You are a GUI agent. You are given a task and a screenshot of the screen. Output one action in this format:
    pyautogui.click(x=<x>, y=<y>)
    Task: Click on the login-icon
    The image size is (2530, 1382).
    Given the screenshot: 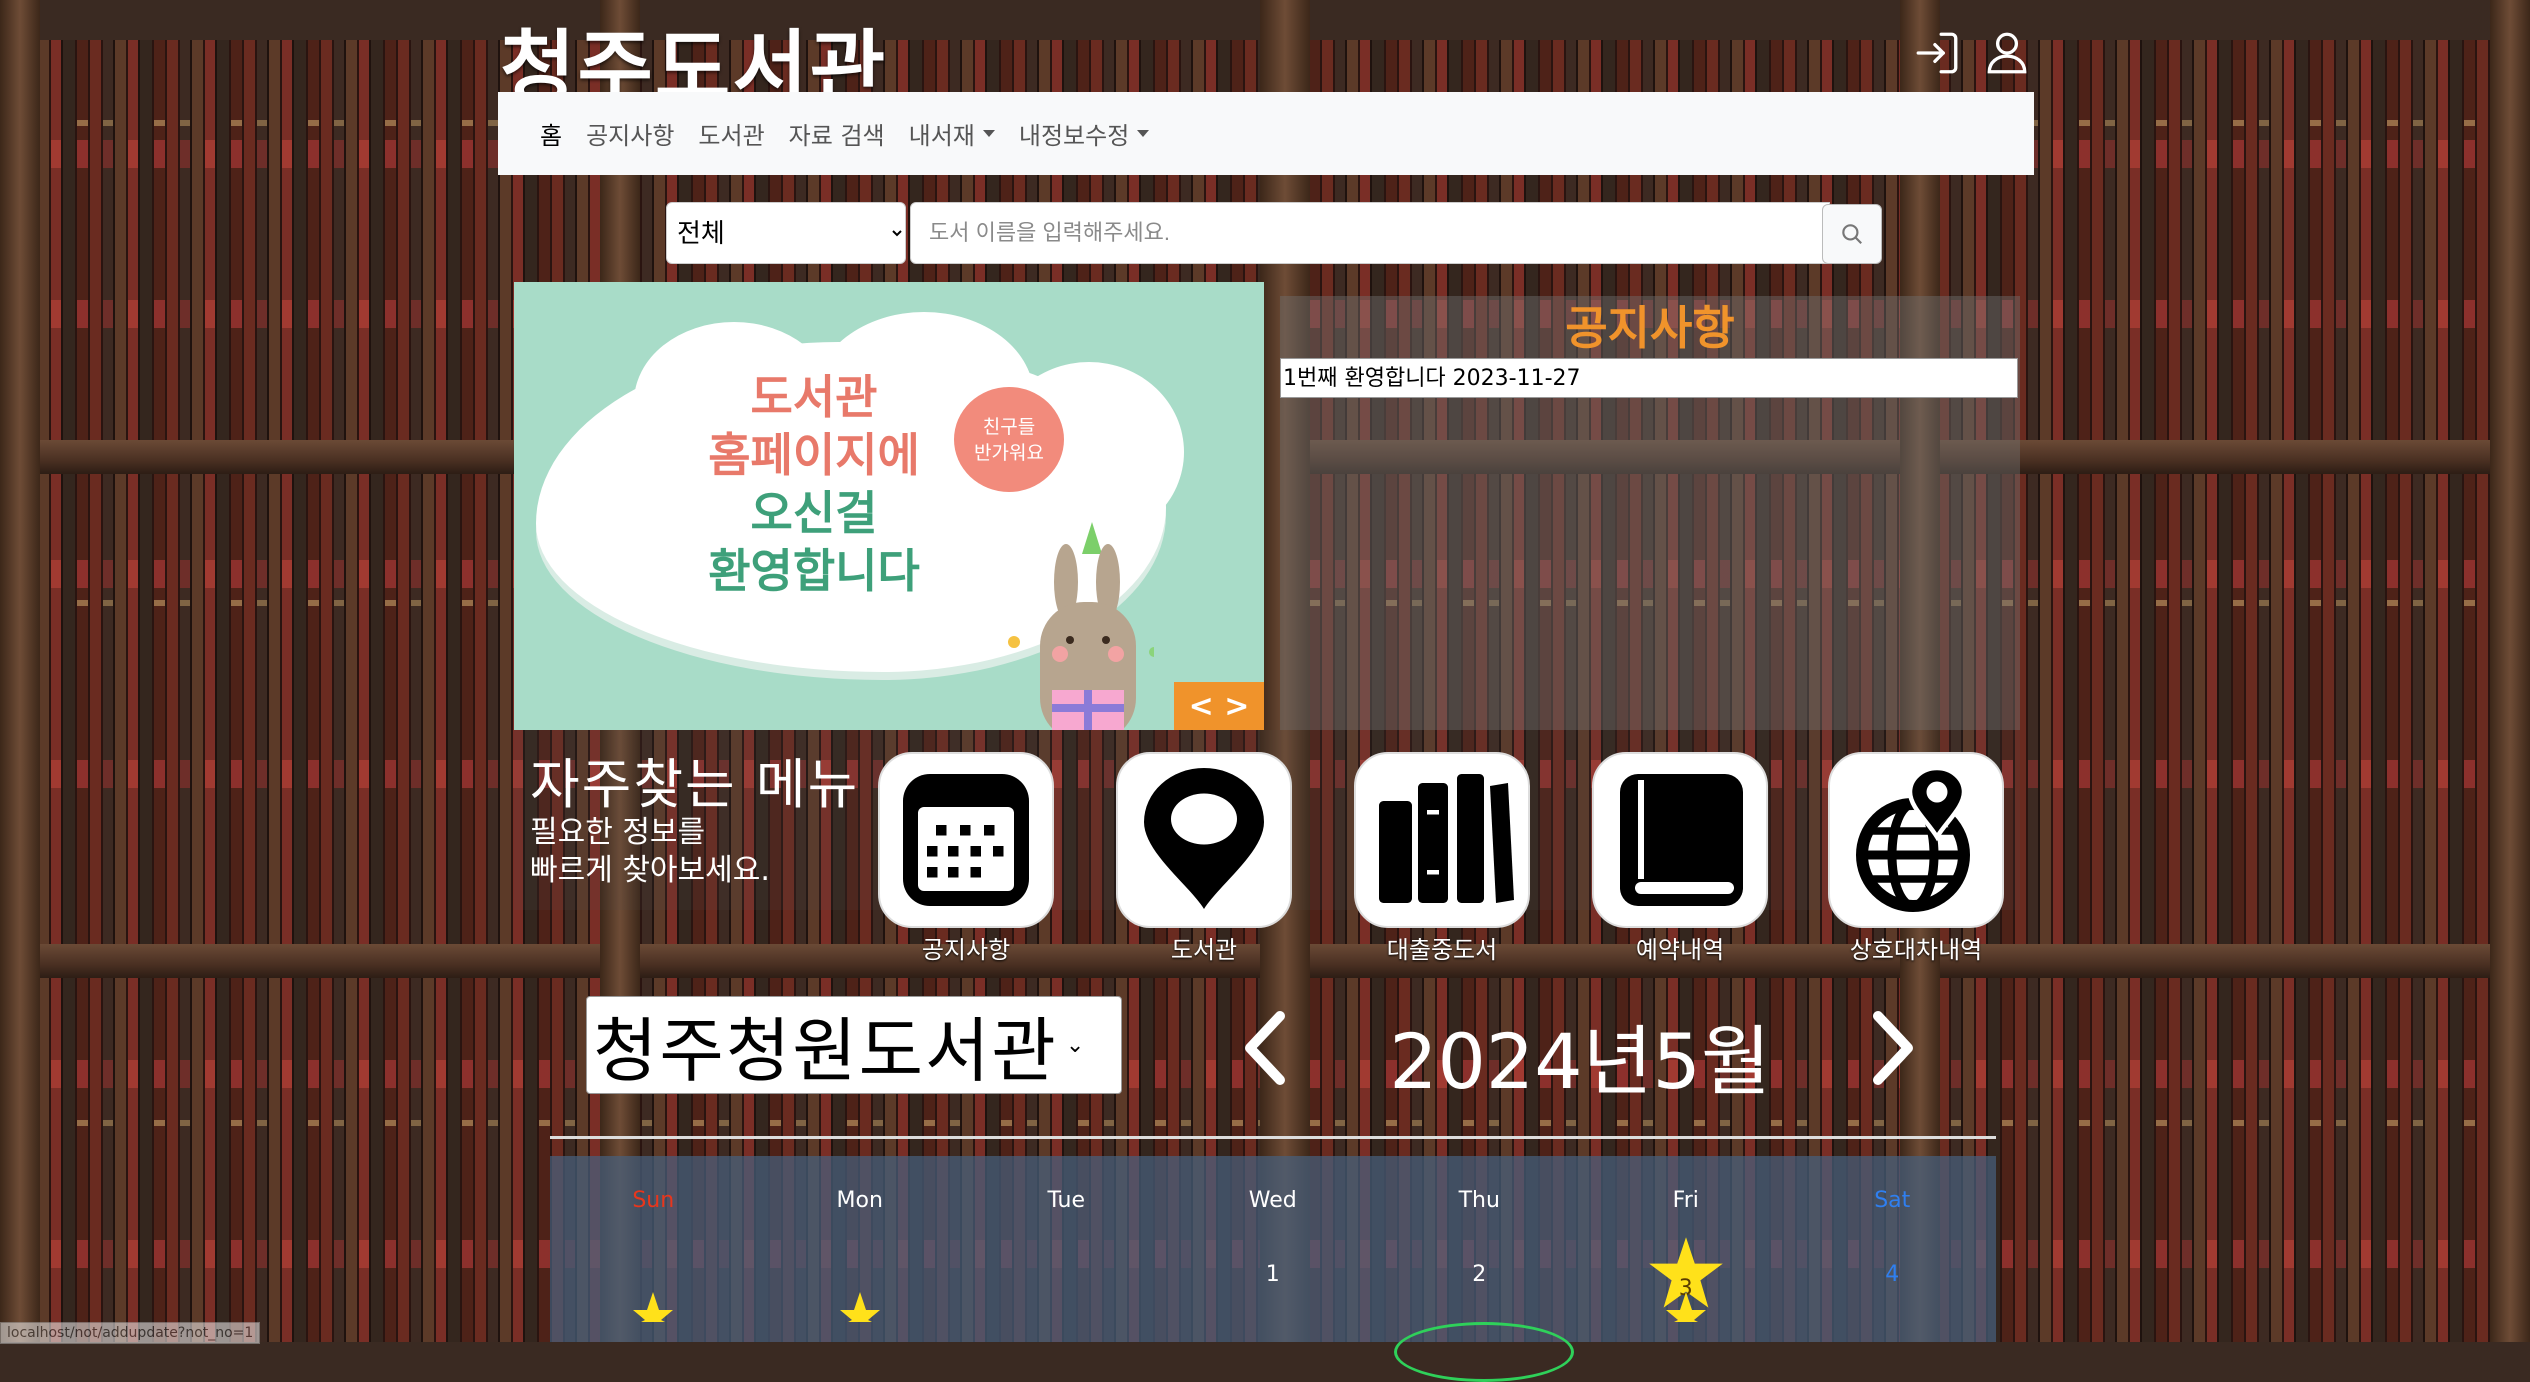 What is the action you would take?
    pyautogui.click(x=1937, y=53)
    